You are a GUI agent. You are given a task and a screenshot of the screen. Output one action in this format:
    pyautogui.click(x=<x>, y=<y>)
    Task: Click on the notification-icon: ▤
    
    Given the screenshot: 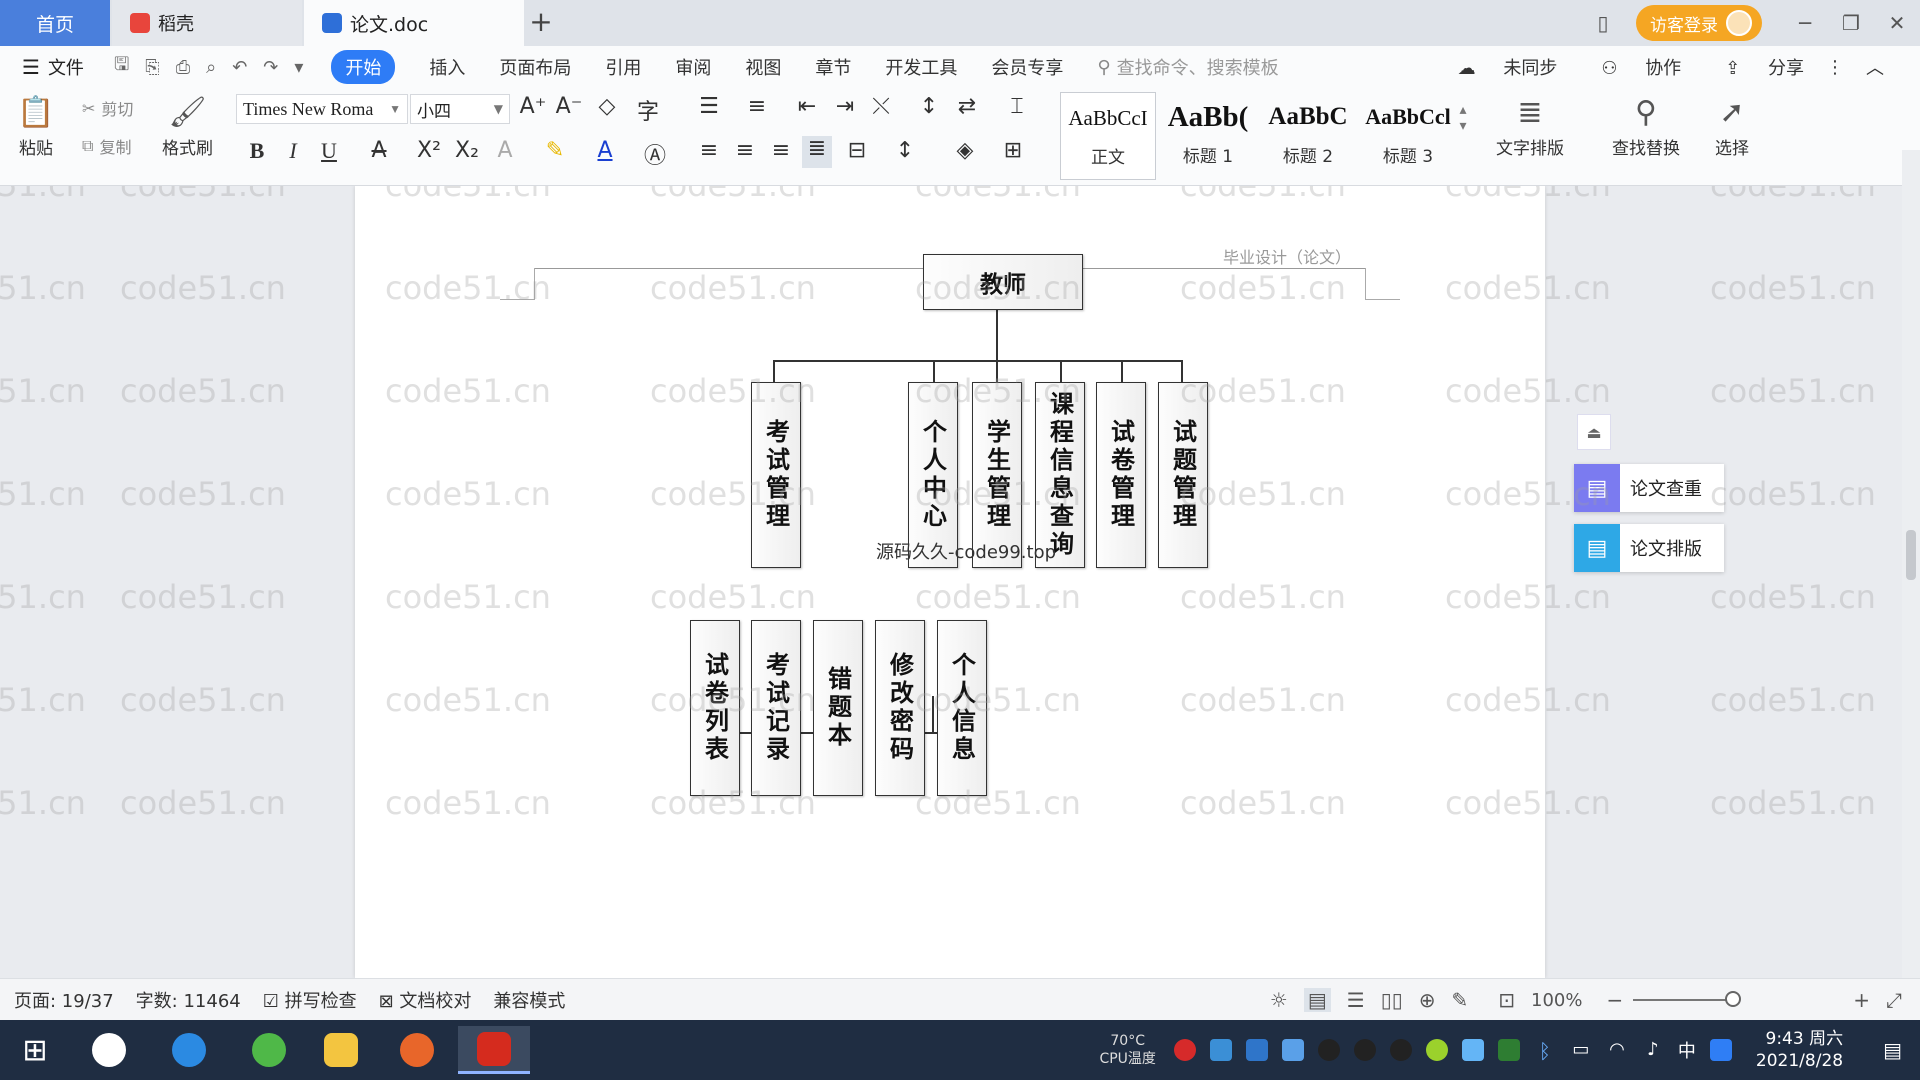 What is the action you would take?
    pyautogui.click(x=1892, y=1050)
    